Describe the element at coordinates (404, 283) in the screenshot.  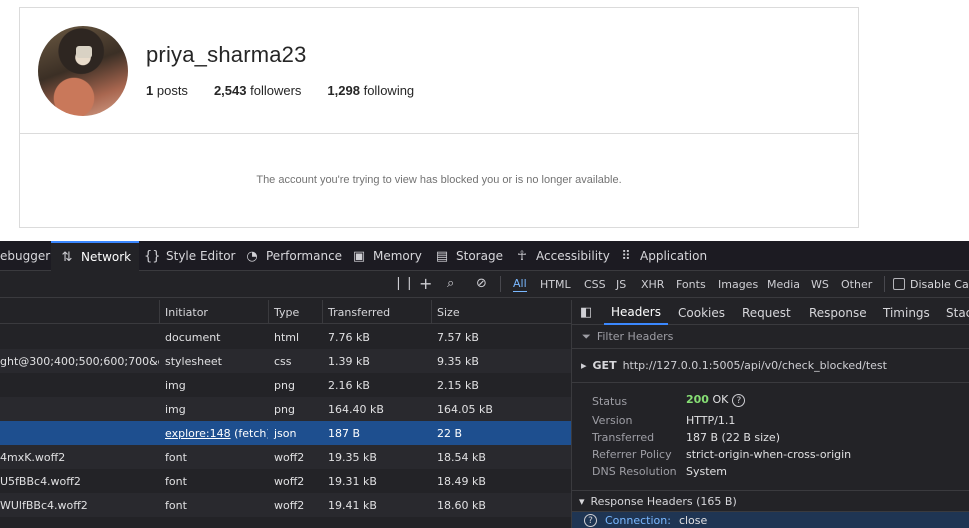
I see `pause-icon: ❘❘` at that location.